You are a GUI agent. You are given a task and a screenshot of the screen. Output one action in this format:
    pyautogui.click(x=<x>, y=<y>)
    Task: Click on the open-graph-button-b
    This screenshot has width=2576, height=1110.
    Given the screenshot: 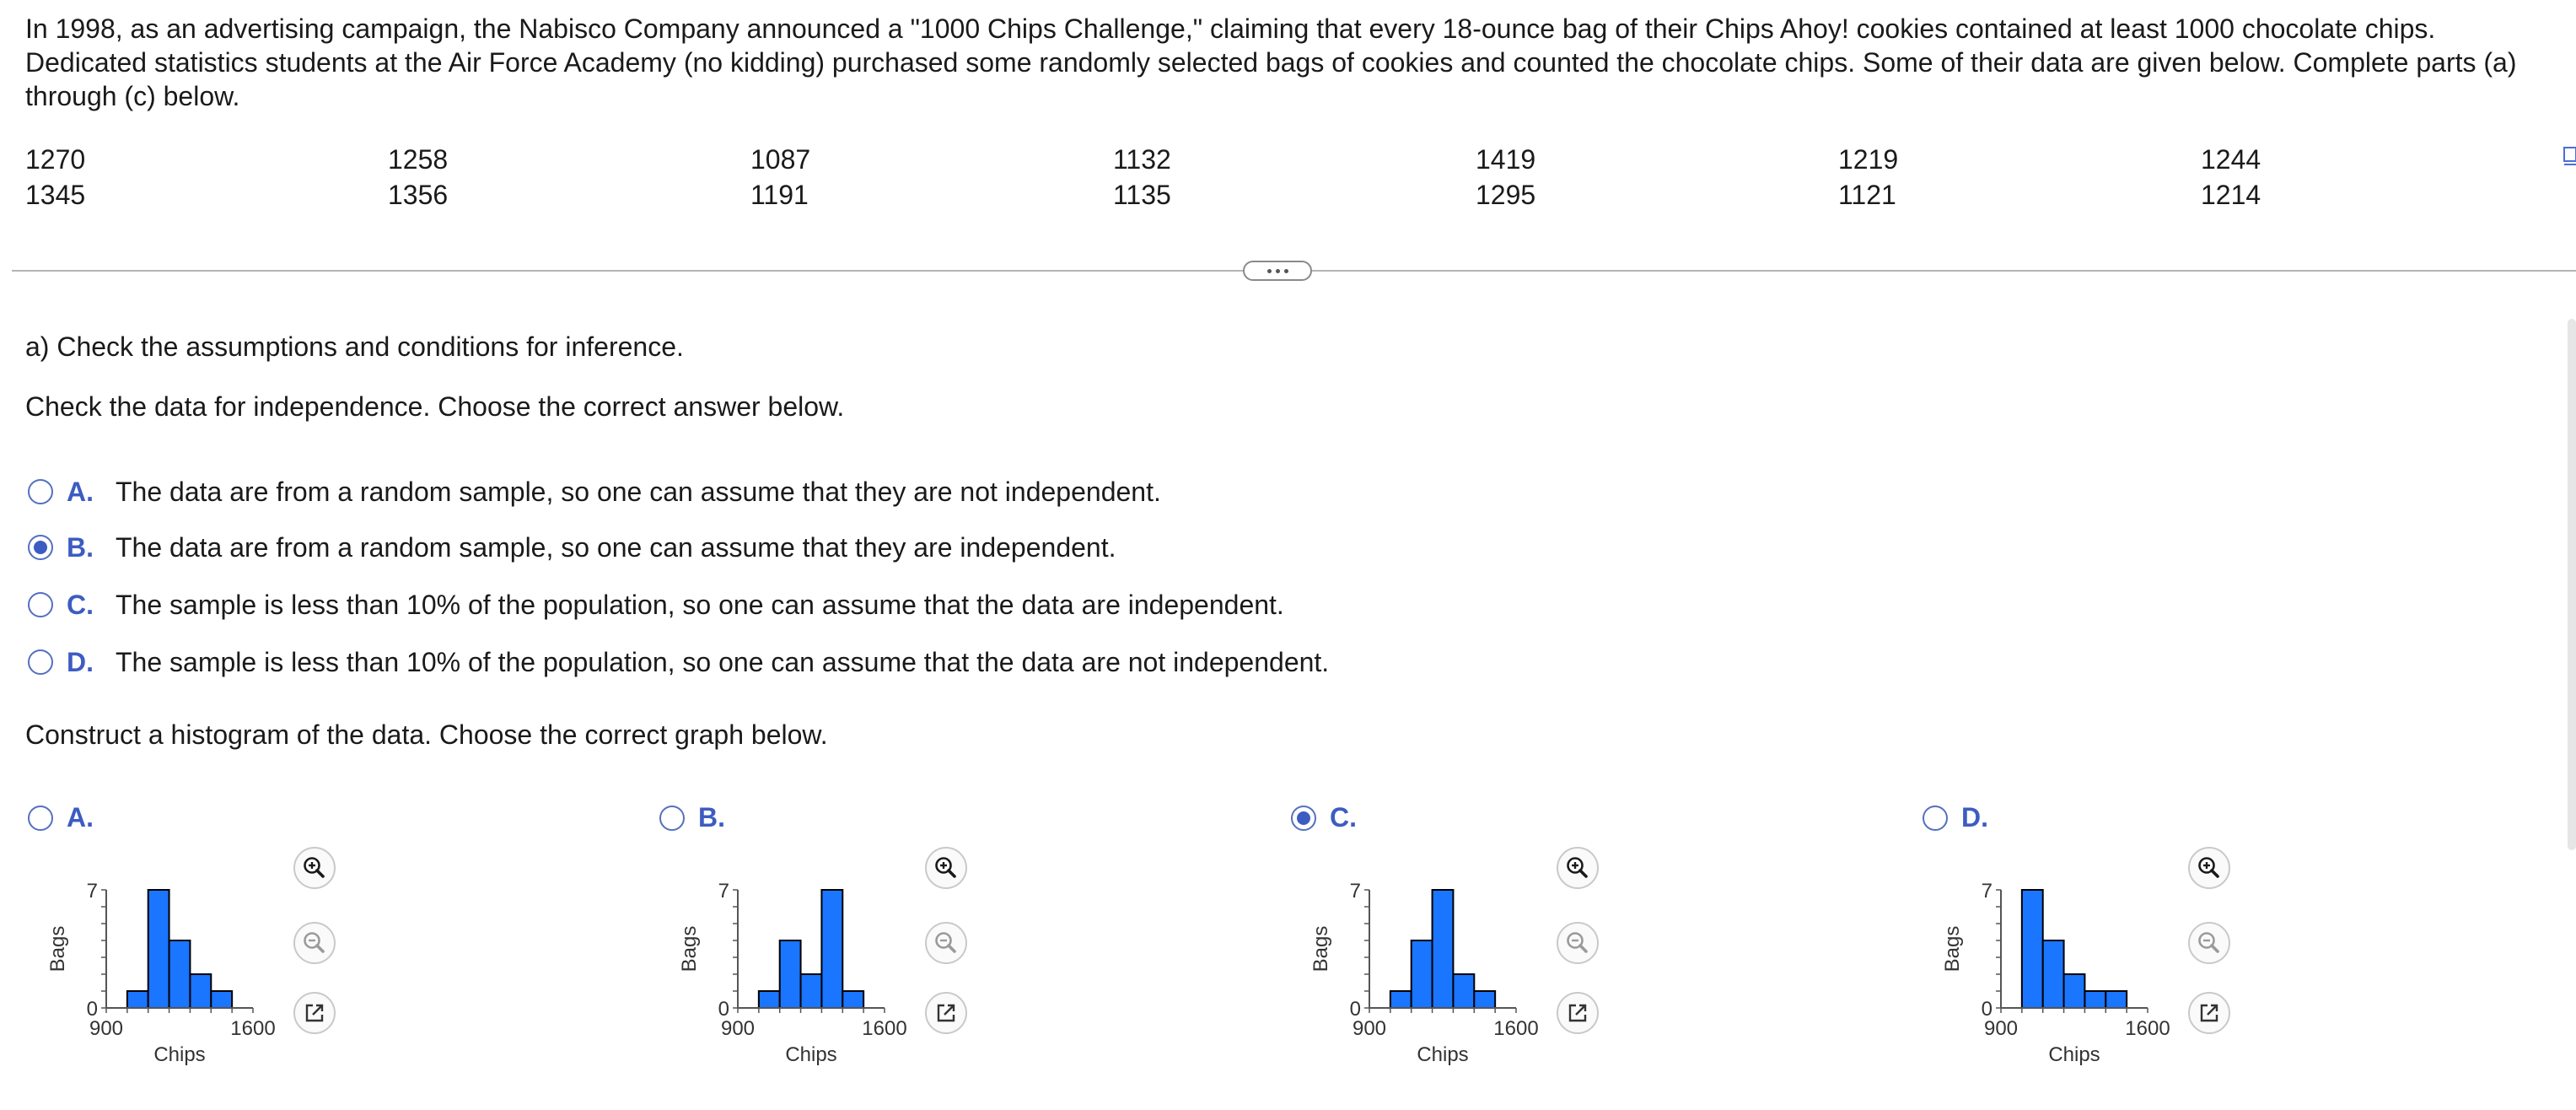 What is the action you would take?
    pyautogui.click(x=946, y=1013)
    